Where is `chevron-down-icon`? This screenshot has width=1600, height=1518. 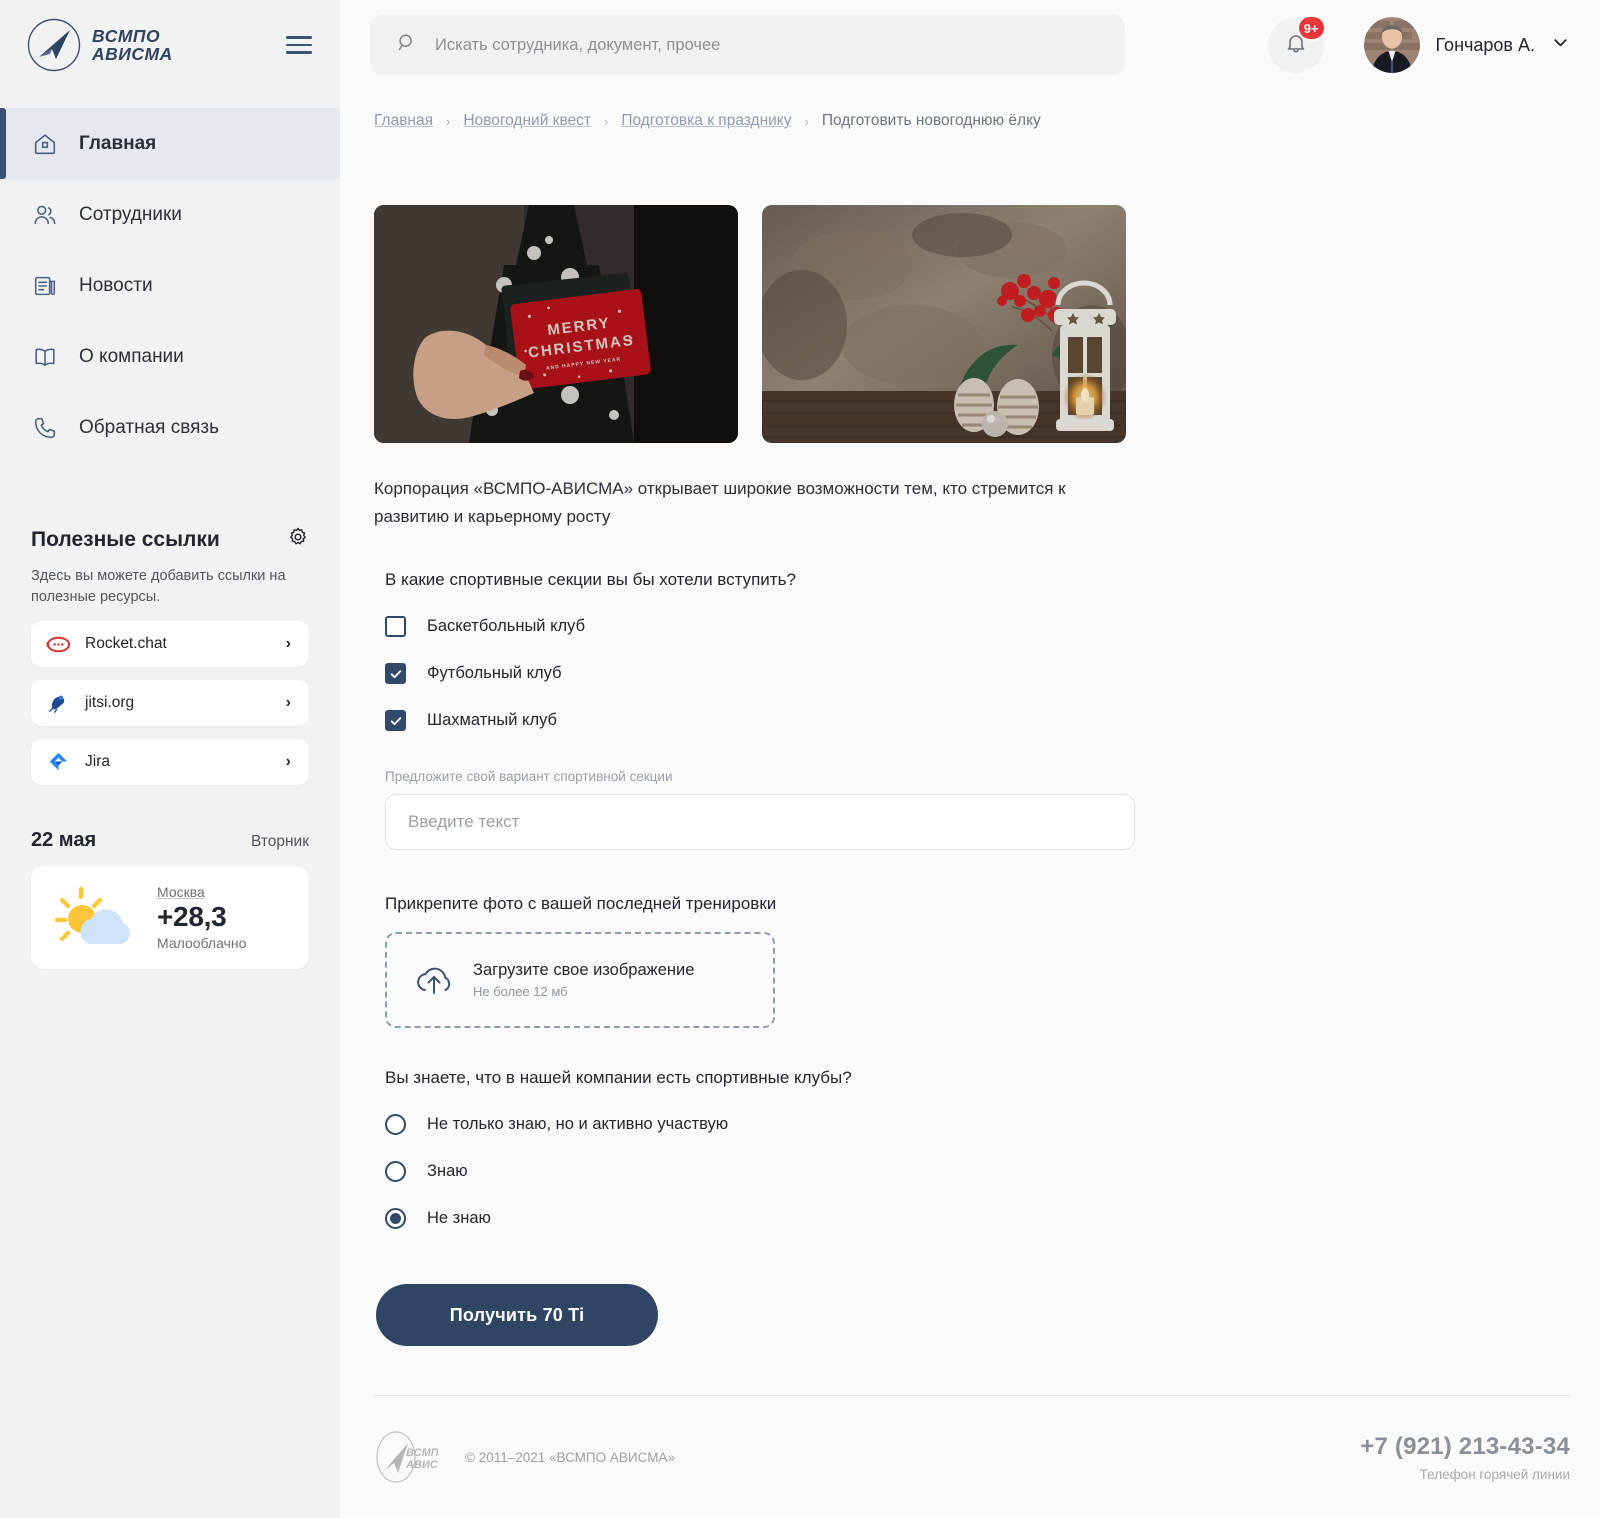
chevron-down-icon is located at coordinates (1560, 45).